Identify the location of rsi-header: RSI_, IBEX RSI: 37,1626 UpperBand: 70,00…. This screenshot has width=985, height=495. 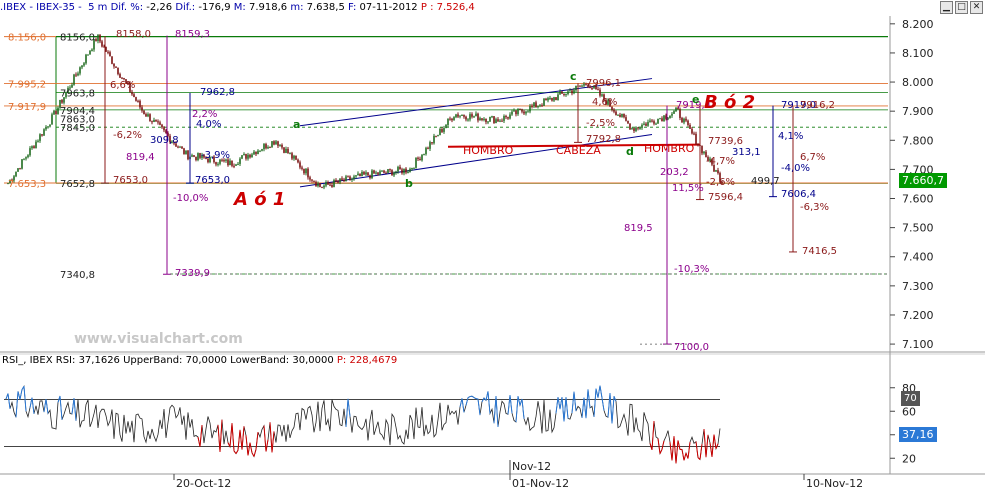
(199, 360).